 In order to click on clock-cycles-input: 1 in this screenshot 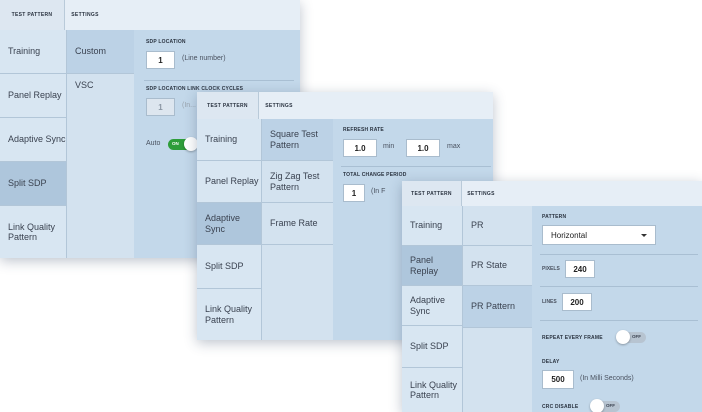, I will do `click(160, 107)`.